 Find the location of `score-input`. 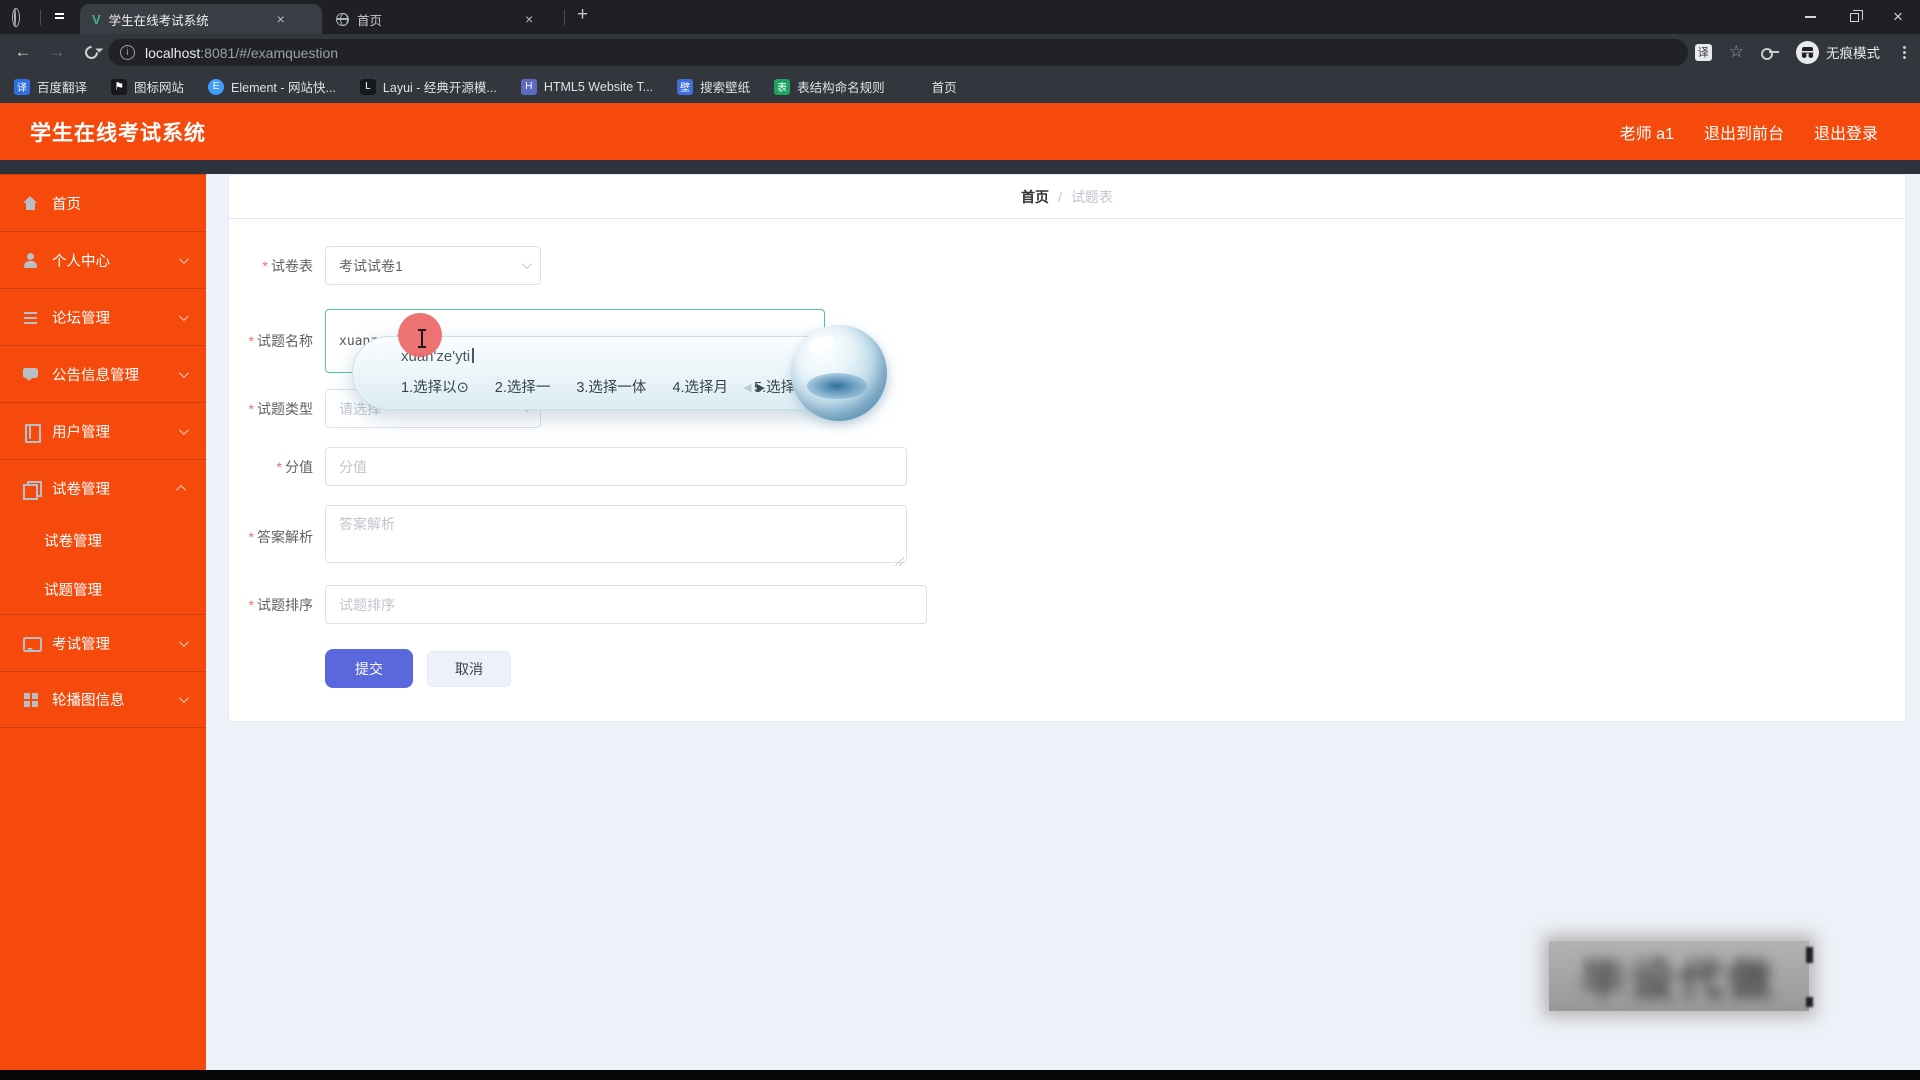

score-input is located at coordinates (616, 466).